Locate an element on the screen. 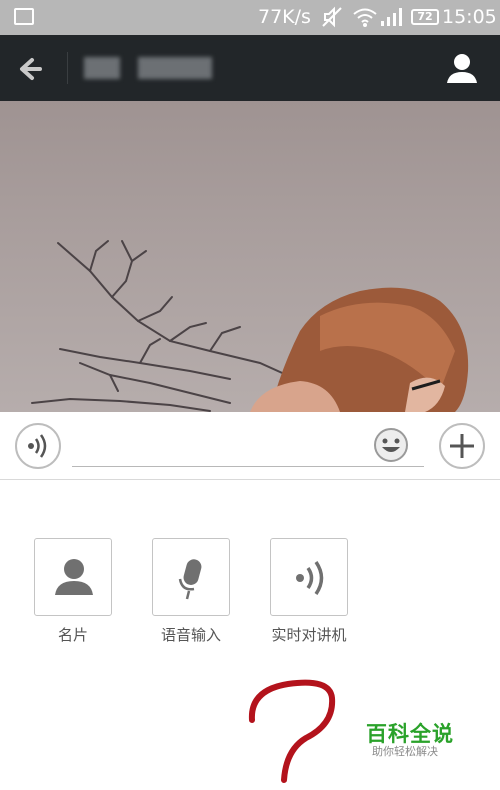 This screenshot has width=500, height=790. mute-icon is located at coordinates (332, 17).